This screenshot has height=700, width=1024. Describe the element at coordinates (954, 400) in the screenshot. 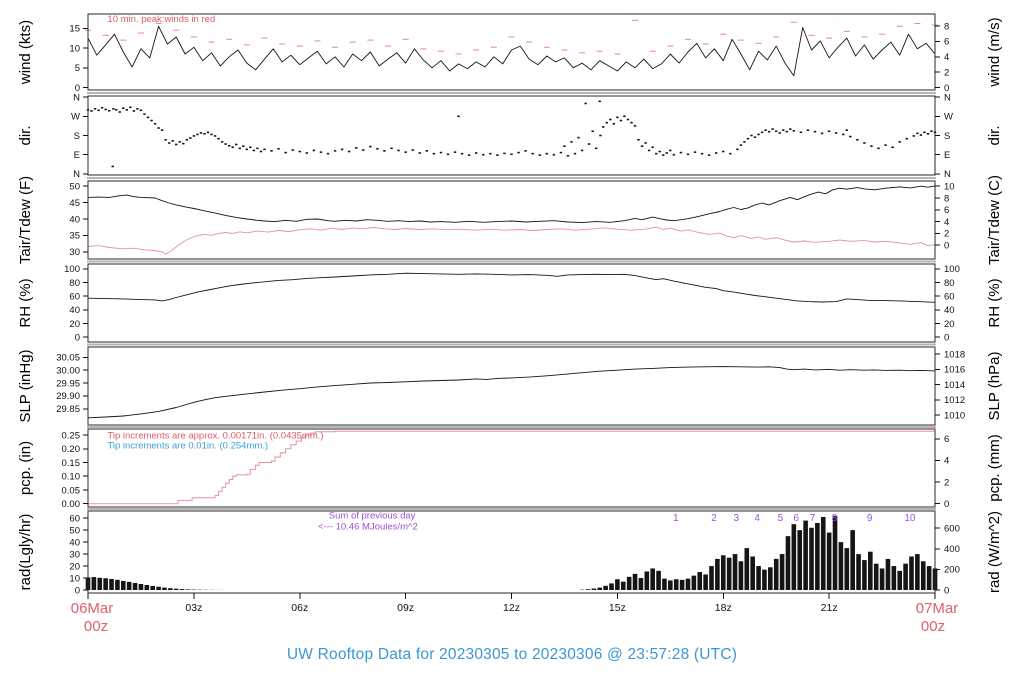

I see `slp-right-tick-label: 1012` at that location.